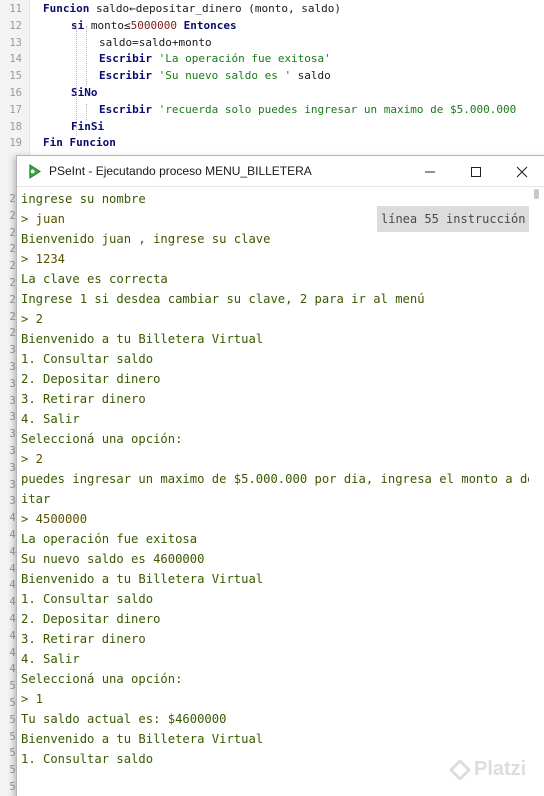 Image resolution: width=544 pixels, height=796 pixels. I want to click on code-line: 19 Fin Funcion, so click(272, 143).